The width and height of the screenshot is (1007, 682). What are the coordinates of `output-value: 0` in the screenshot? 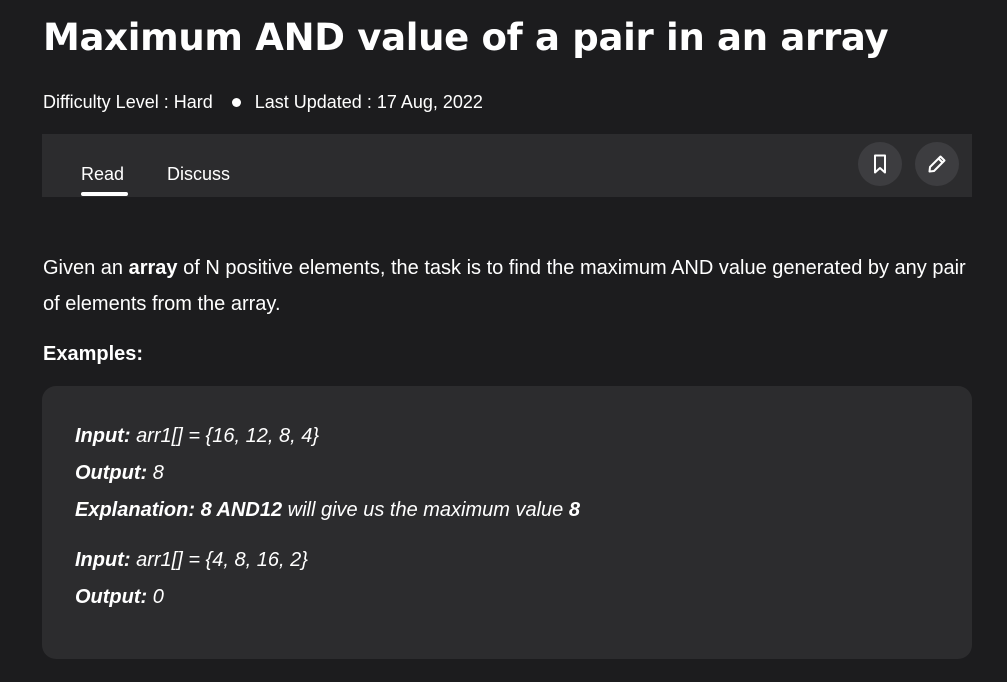 It's located at (155, 597).